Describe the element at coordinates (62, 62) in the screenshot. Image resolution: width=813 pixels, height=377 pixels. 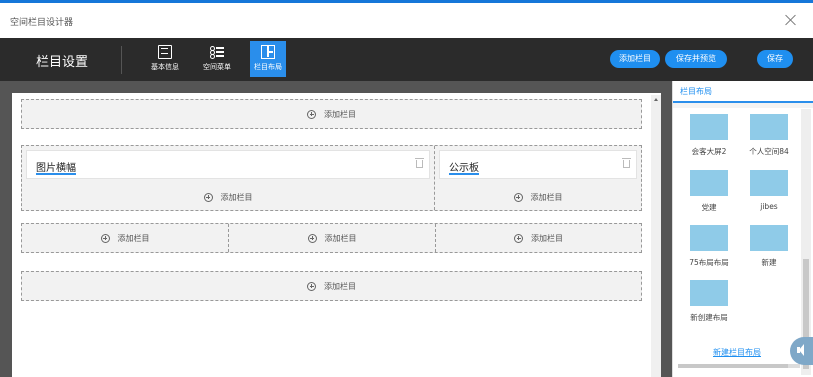
I see `page-title: 栏目设置` at that location.